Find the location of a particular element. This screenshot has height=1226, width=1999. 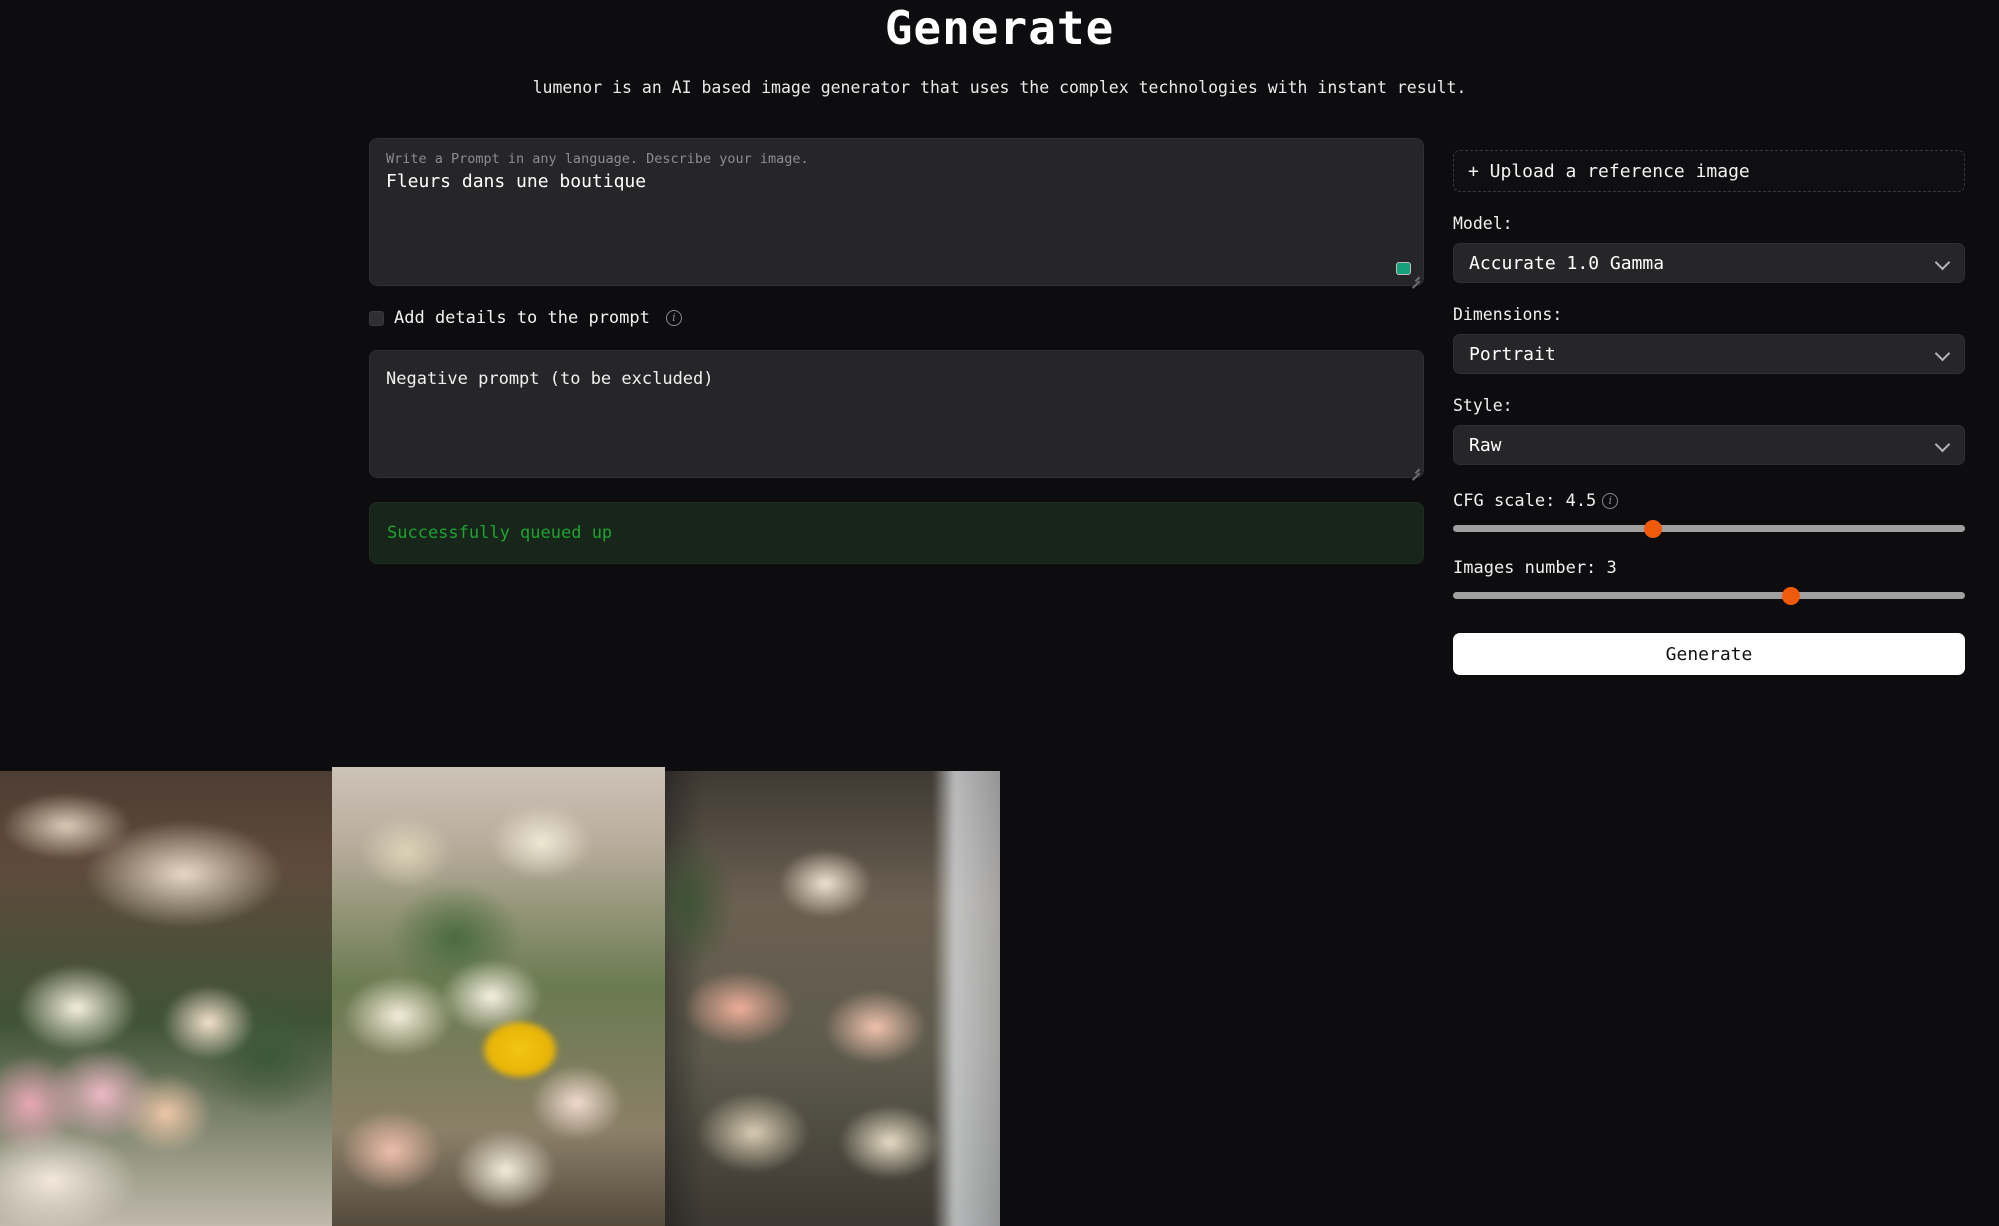

dimensions-select: Portrait is located at coordinates (1709, 354).